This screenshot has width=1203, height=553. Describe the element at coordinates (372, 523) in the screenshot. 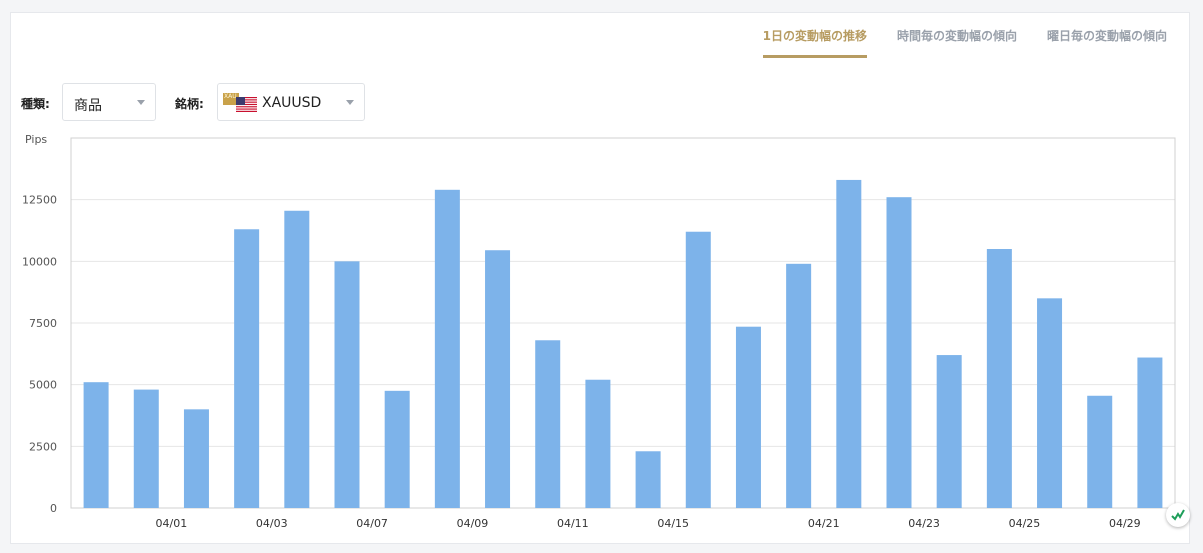

I see `x-tick-label: 04/07` at that location.